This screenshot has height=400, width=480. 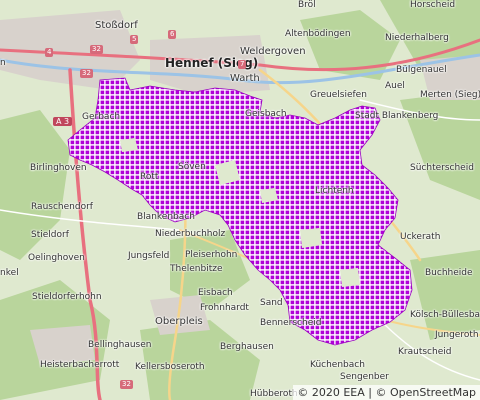 I want to click on place-label: Gerbach, so click(x=101, y=117).